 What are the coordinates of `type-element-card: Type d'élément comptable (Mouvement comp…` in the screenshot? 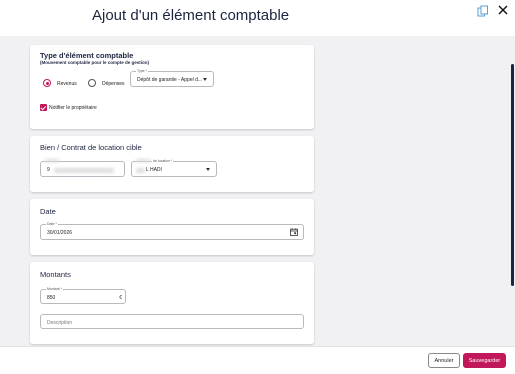 It's located at (172, 87).